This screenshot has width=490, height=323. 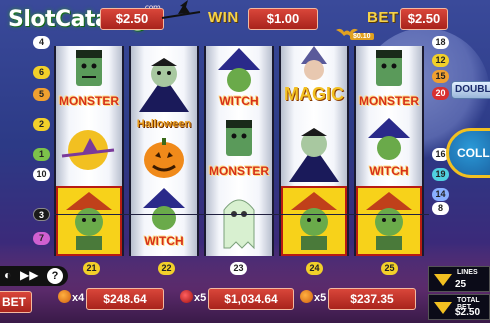 I want to click on bat-prize-icon, so click(x=186, y=296).